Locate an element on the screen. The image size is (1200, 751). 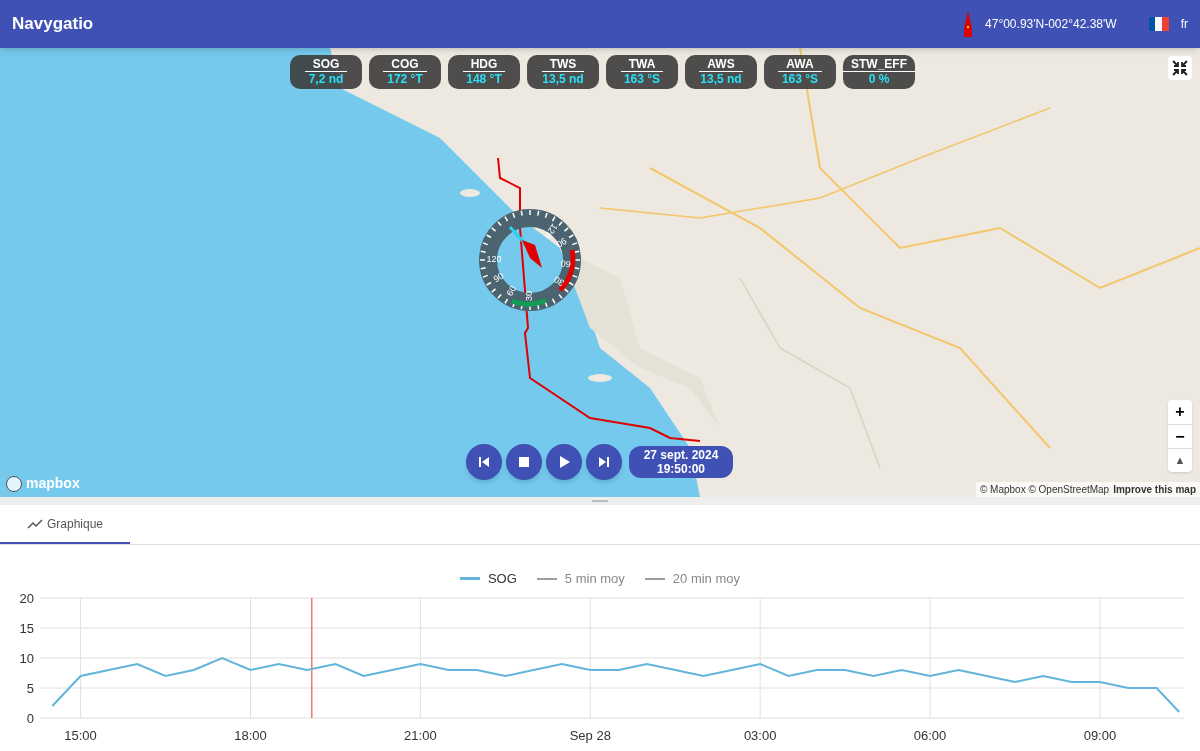
skip-forward-icon is located at coordinates (604, 462).